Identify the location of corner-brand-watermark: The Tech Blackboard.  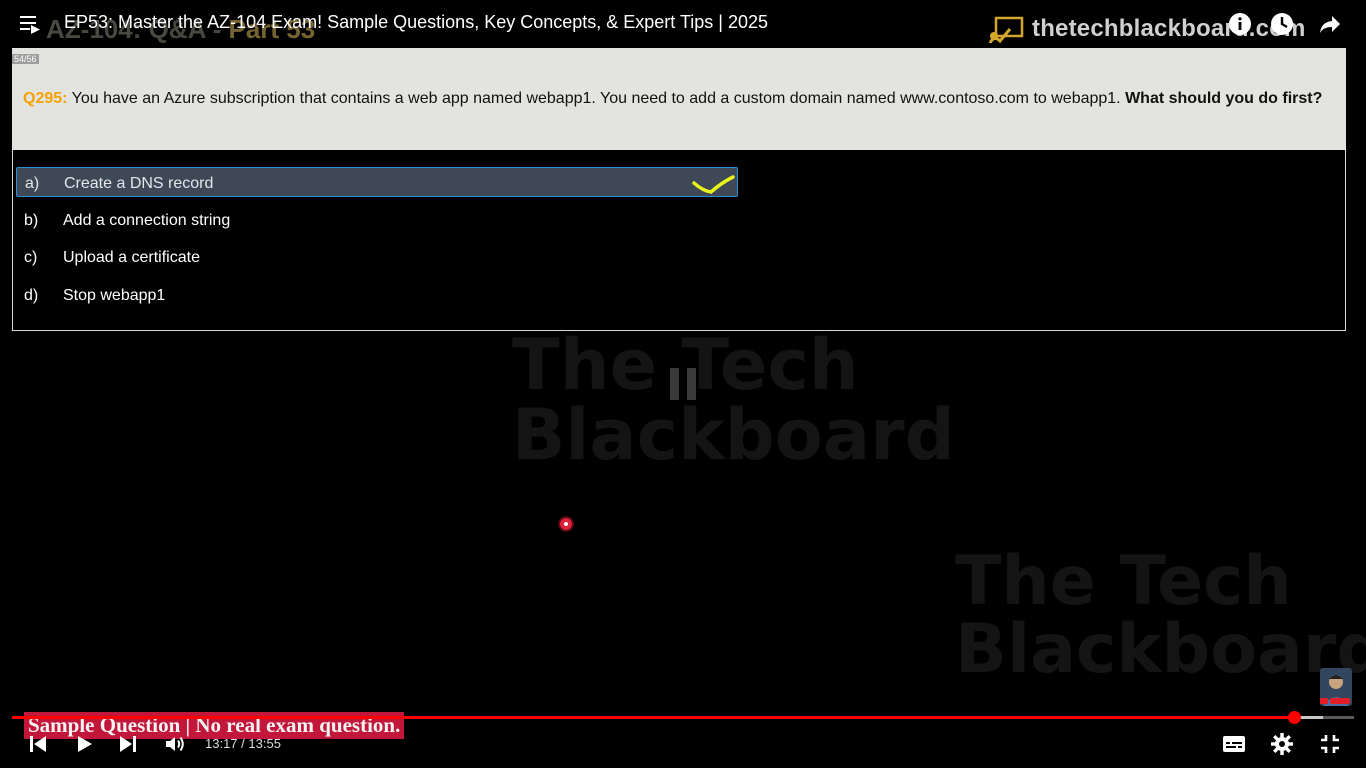
(1160, 616).